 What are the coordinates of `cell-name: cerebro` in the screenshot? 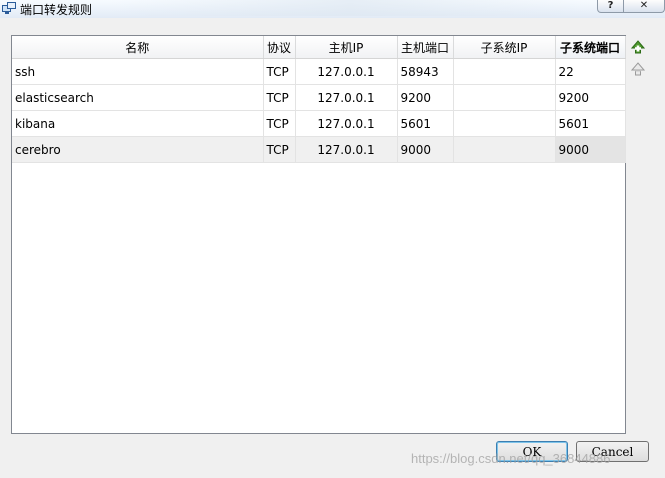 It's located at (138, 149).